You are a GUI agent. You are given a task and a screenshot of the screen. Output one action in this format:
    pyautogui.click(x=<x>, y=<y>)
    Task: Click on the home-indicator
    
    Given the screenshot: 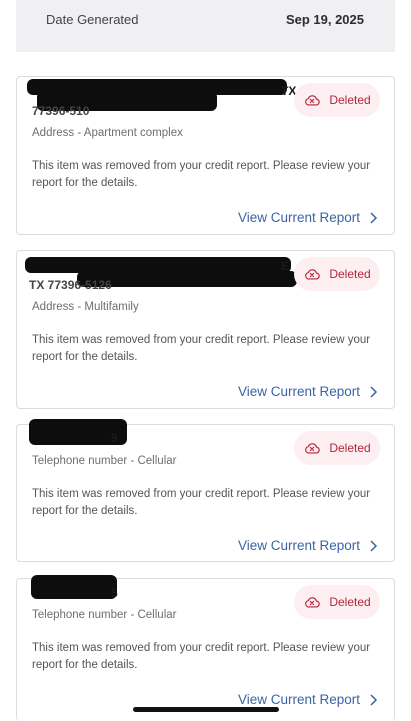 What is the action you would take?
    pyautogui.click(x=206, y=709)
    